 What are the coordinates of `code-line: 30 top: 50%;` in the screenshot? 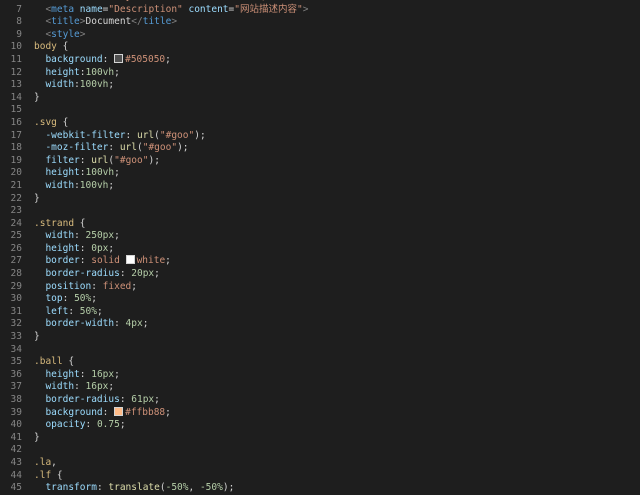 It's located at (320, 299).